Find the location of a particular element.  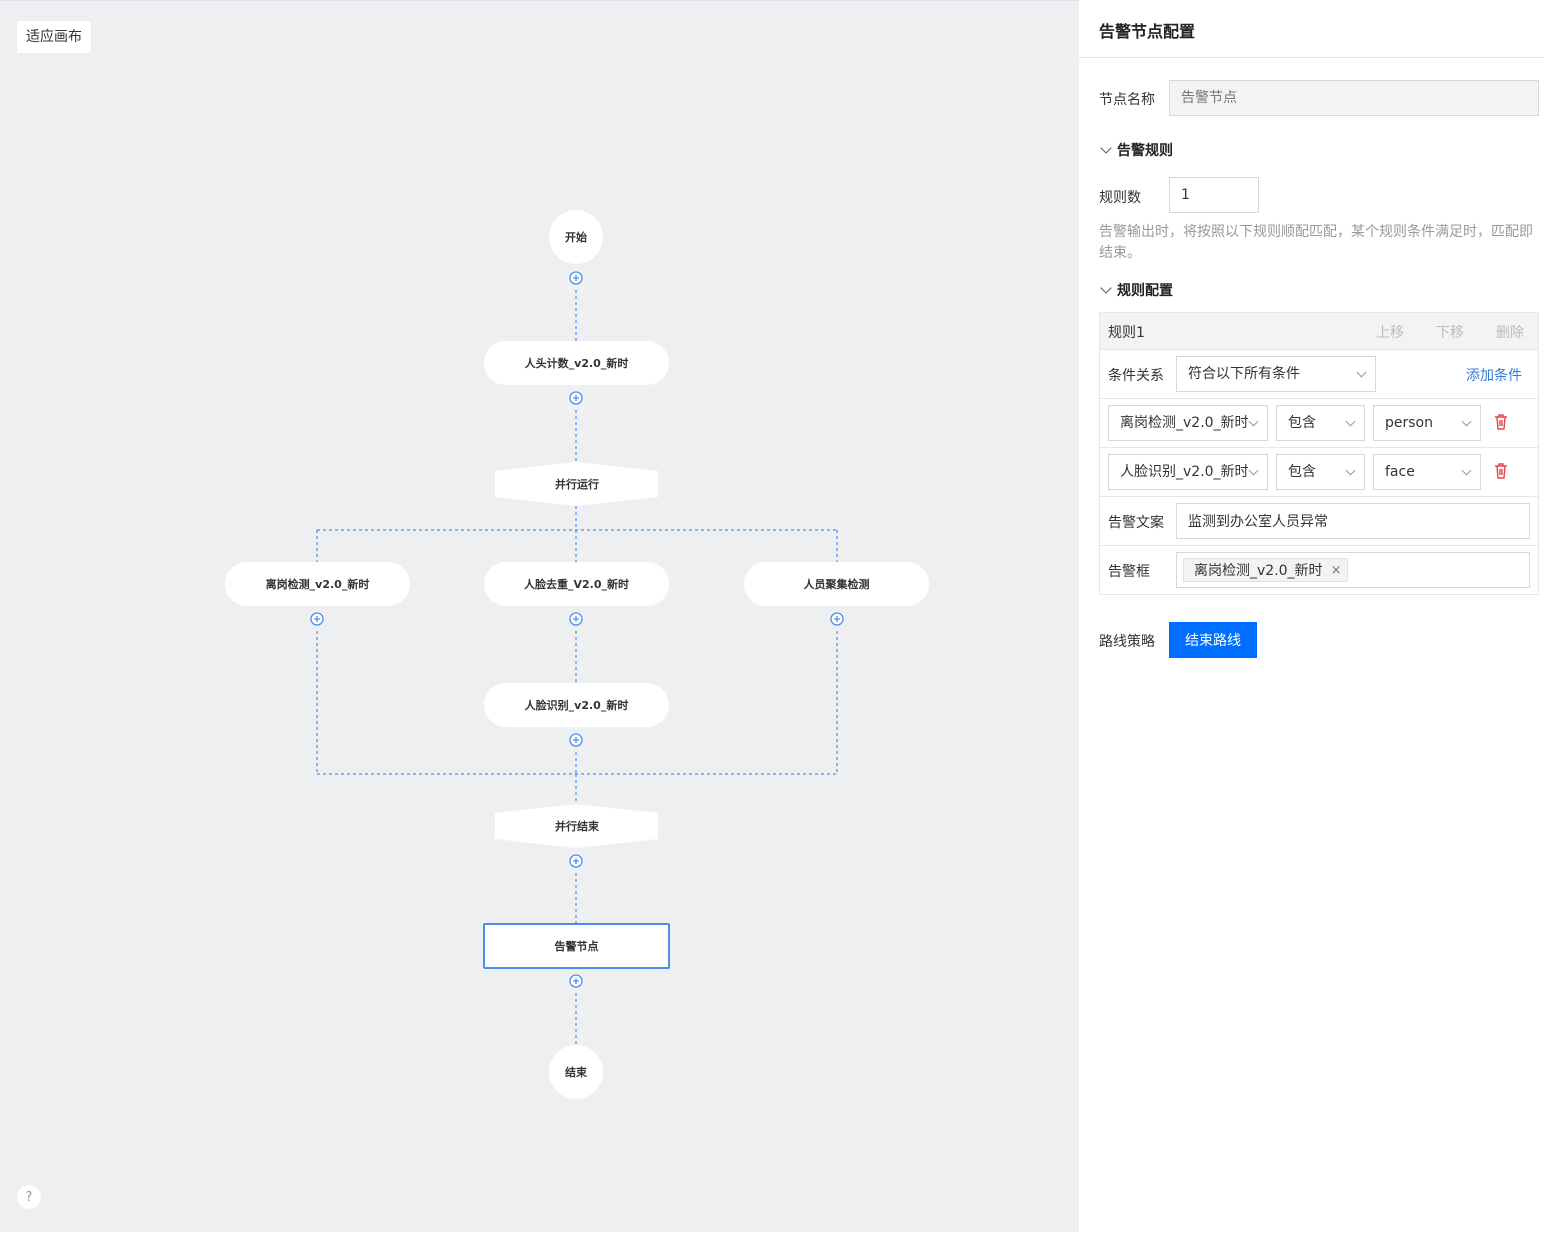

condition-relation-row: 条件关系 符合以下所有条件 添加条件 is located at coordinates (1319, 373).